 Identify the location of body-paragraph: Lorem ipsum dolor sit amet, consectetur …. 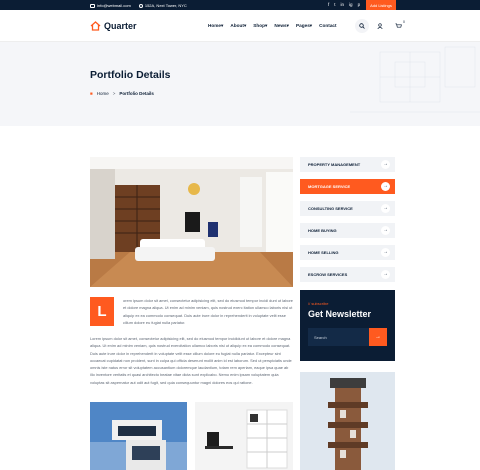
(191, 360).